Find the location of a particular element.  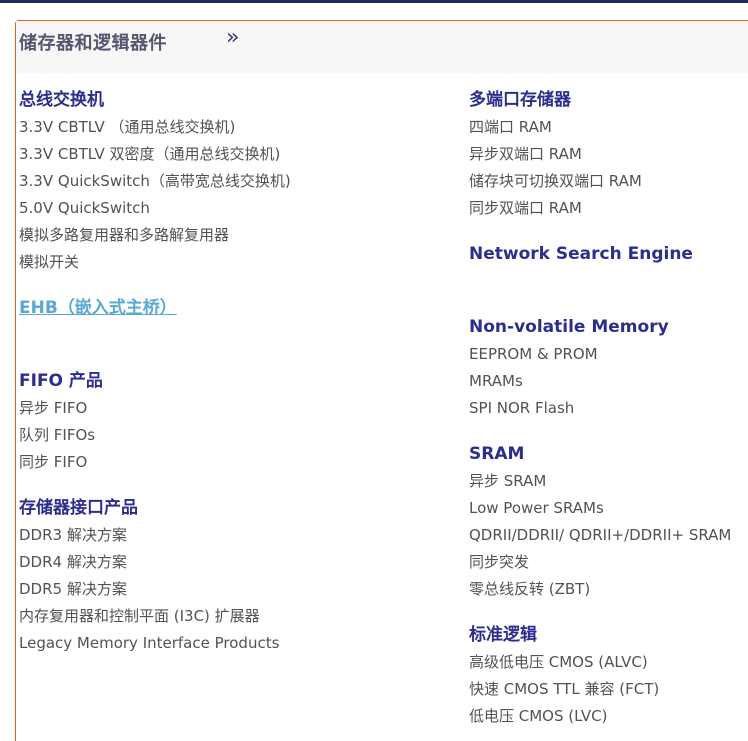

category-title: Network Search Engine is located at coordinates (608, 254).